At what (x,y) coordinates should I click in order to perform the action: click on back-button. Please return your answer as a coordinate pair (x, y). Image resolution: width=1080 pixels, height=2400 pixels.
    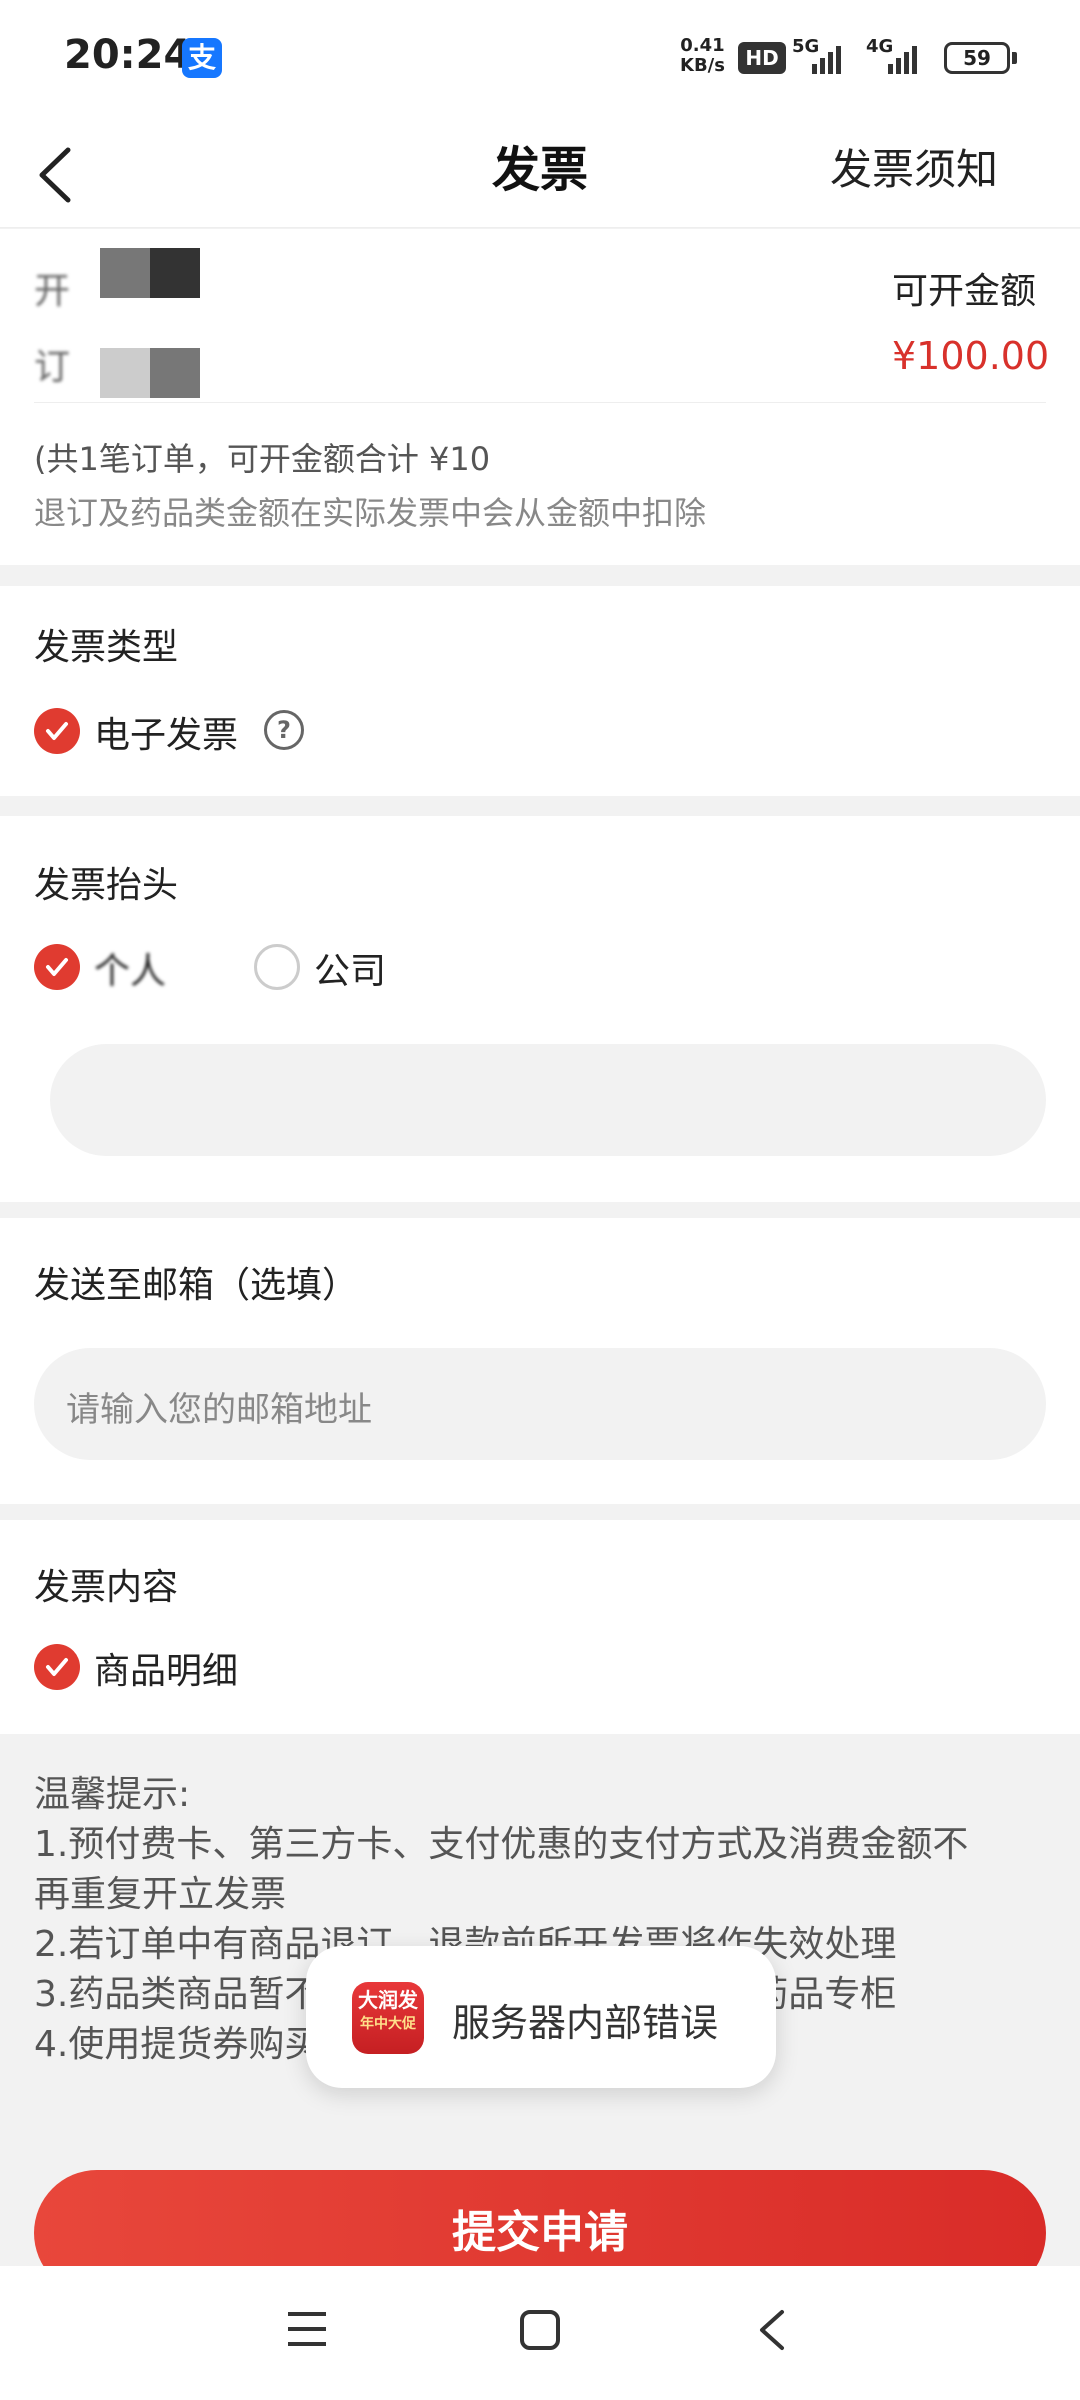
    Looking at the image, I should click on (60, 175).